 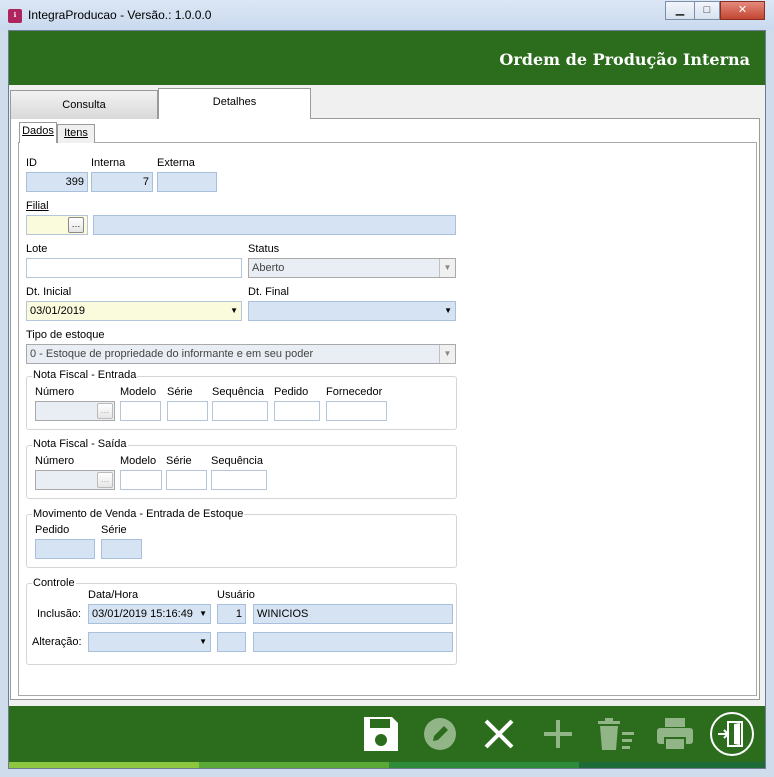 I want to click on nf-entrada-sequencia-label: Sequência, so click(x=238, y=392).